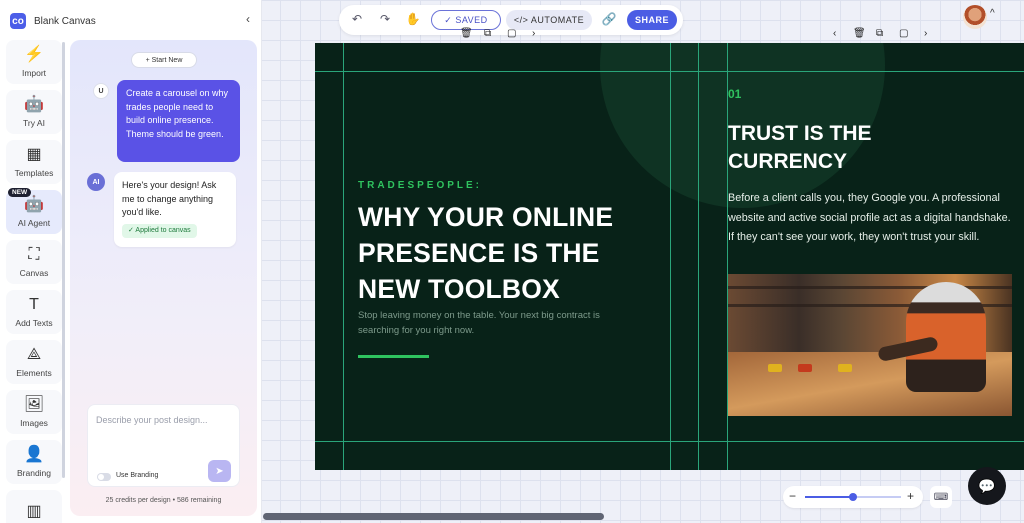  I want to click on slide2-title: TRUST IS THE CURRENCY, so click(858, 148).